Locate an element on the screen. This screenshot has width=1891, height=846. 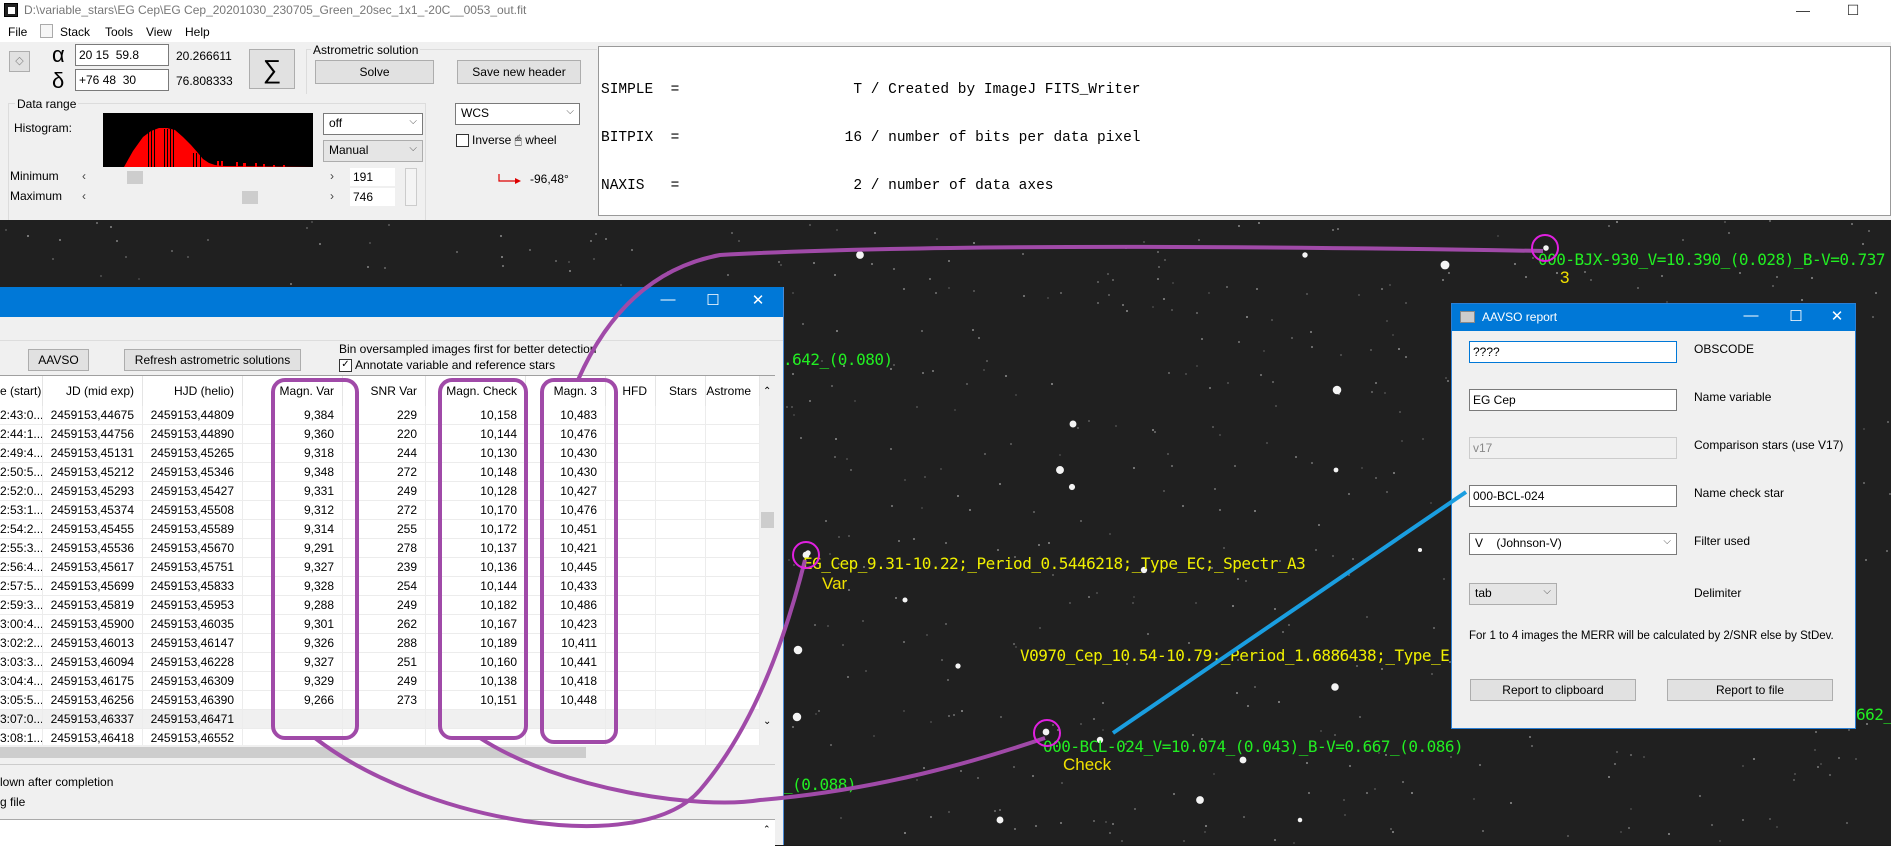
log-option: g file is located at coordinates (12, 802).